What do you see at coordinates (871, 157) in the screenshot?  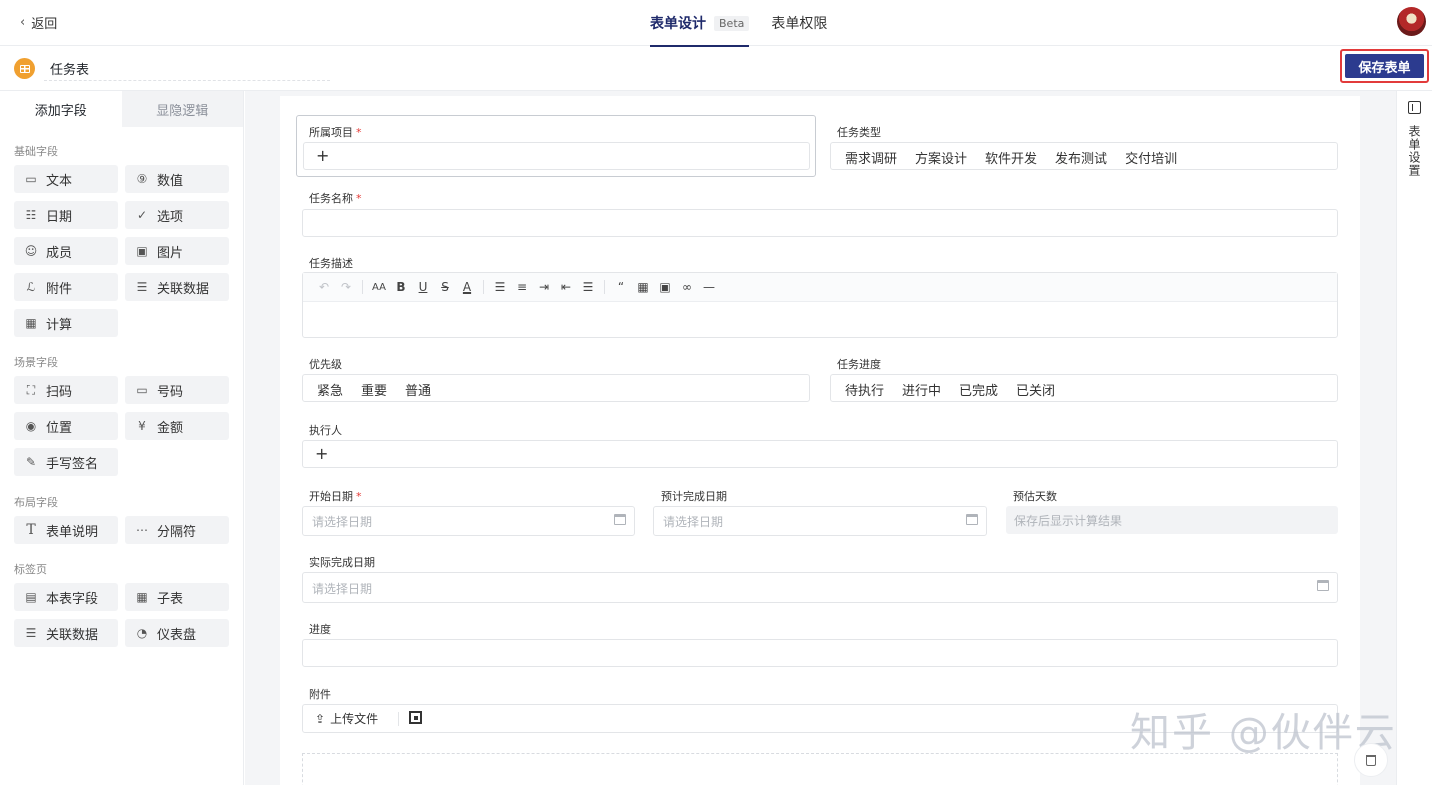 I see `option-requirement-research: 需求调研` at bounding box center [871, 157].